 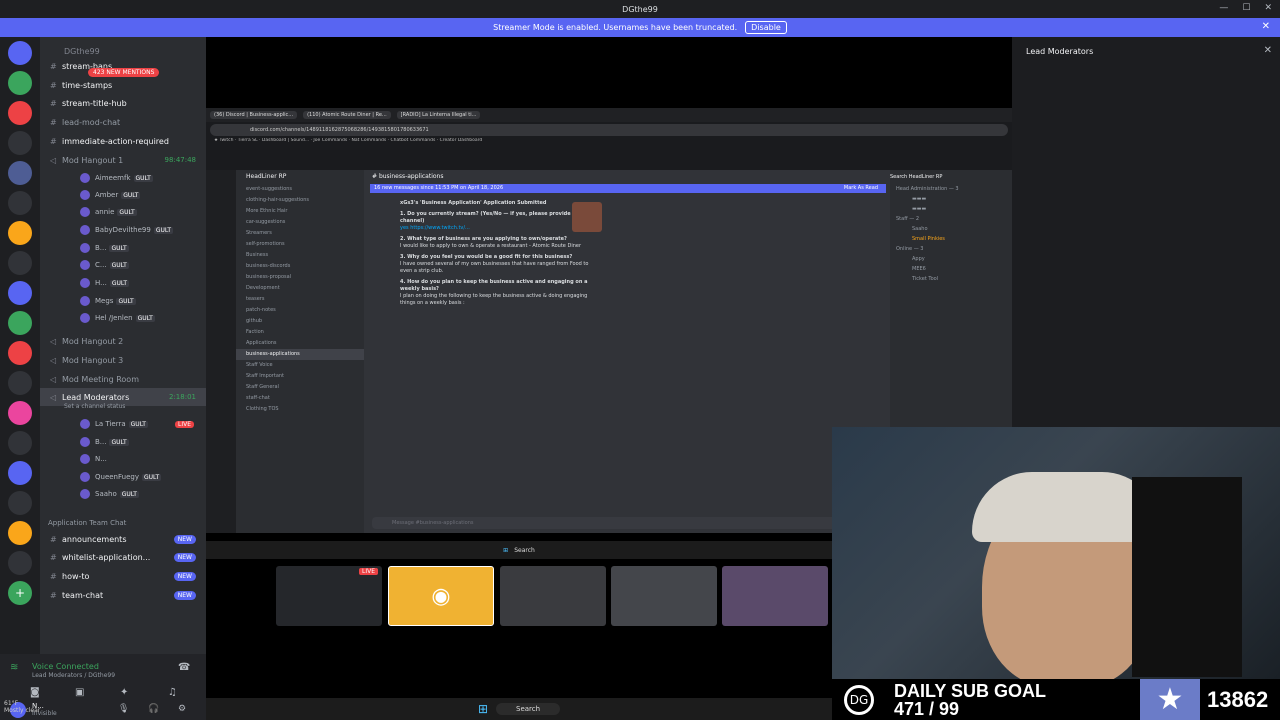 I want to click on message-composer: Message #business-applications, so click(x=627, y=523).